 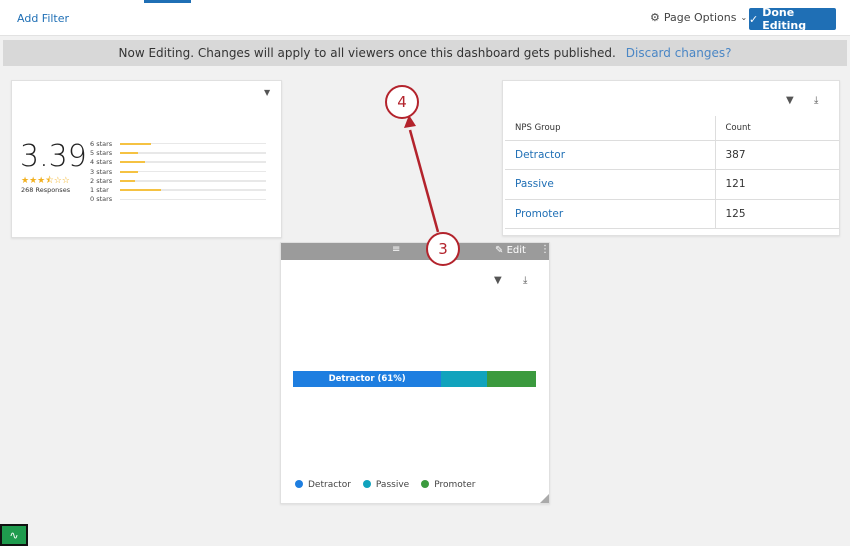 I want to click on callout-4: 4, so click(x=402, y=102).